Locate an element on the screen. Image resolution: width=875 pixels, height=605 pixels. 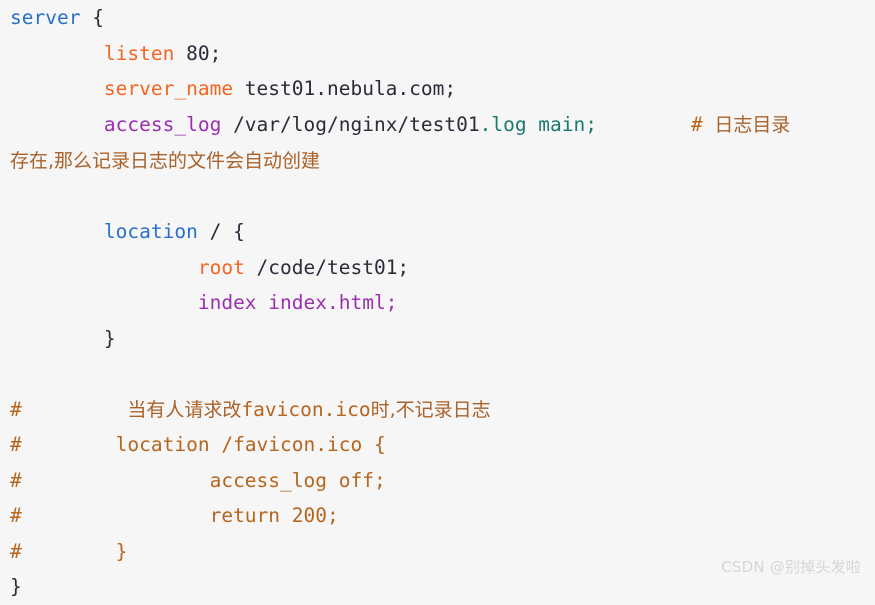
code-token-builtin: access_log is located at coordinates (162, 124).